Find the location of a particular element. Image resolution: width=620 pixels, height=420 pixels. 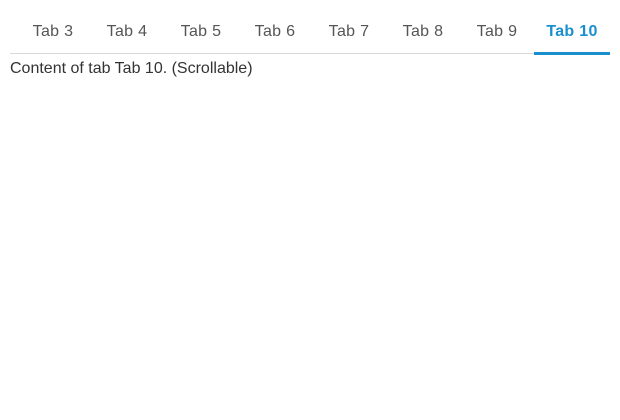

tab-3: Tab 3 is located at coordinates (53, 31).